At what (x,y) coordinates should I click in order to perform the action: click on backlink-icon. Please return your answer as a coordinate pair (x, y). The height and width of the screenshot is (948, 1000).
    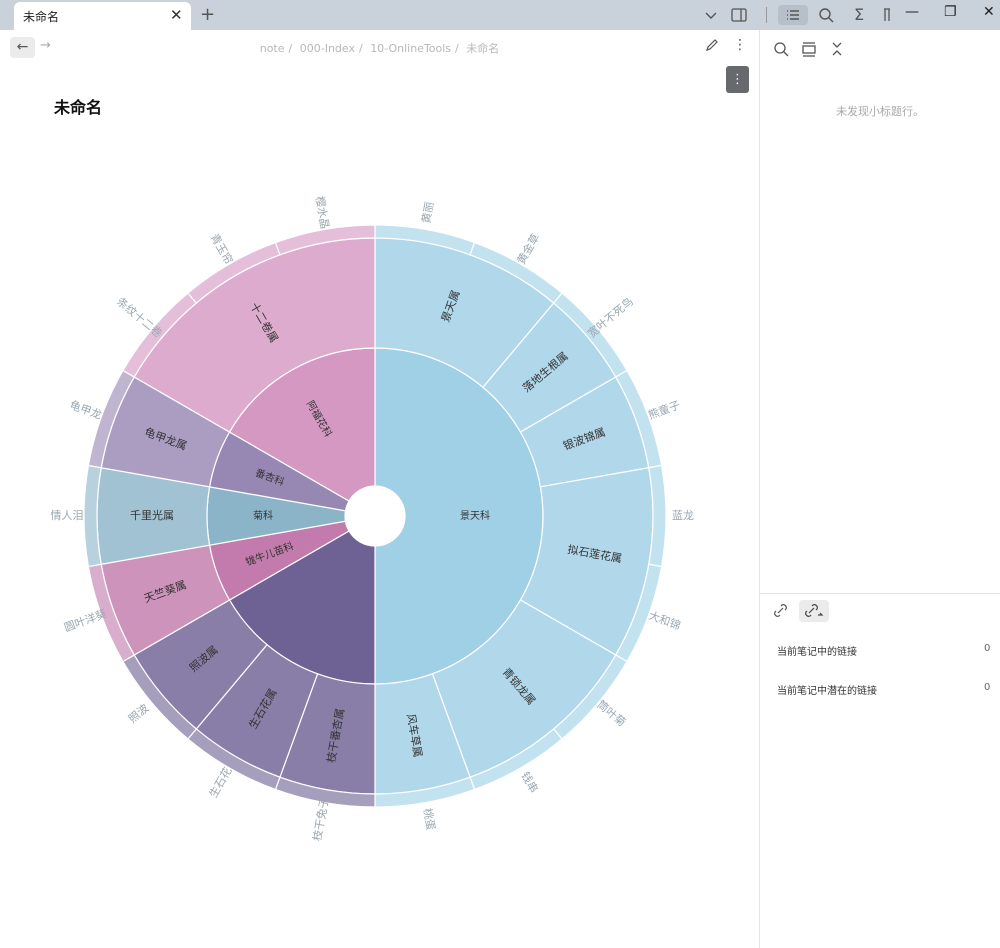
    Looking at the image, I should click on (814, 611).